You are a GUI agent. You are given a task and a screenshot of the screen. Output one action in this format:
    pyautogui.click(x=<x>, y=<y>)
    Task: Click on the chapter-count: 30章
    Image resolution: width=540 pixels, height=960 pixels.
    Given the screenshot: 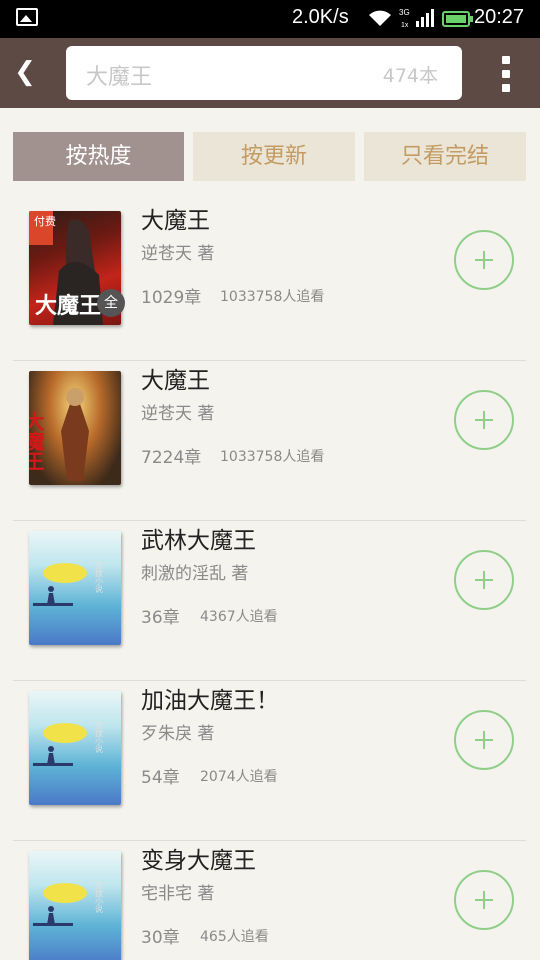 What is the action you would take?
    pyautogui.click(x=160, y=938)
    